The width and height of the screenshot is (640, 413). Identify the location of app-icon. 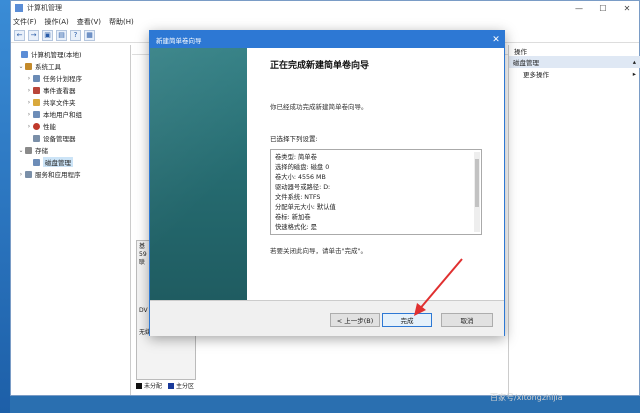
(19, 8).